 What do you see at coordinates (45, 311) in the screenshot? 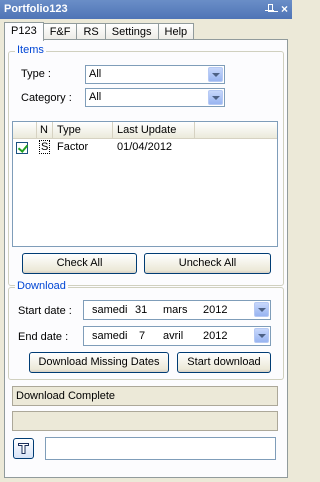
I see `start-date-label: Start date :` at bounding box center [45, 311].